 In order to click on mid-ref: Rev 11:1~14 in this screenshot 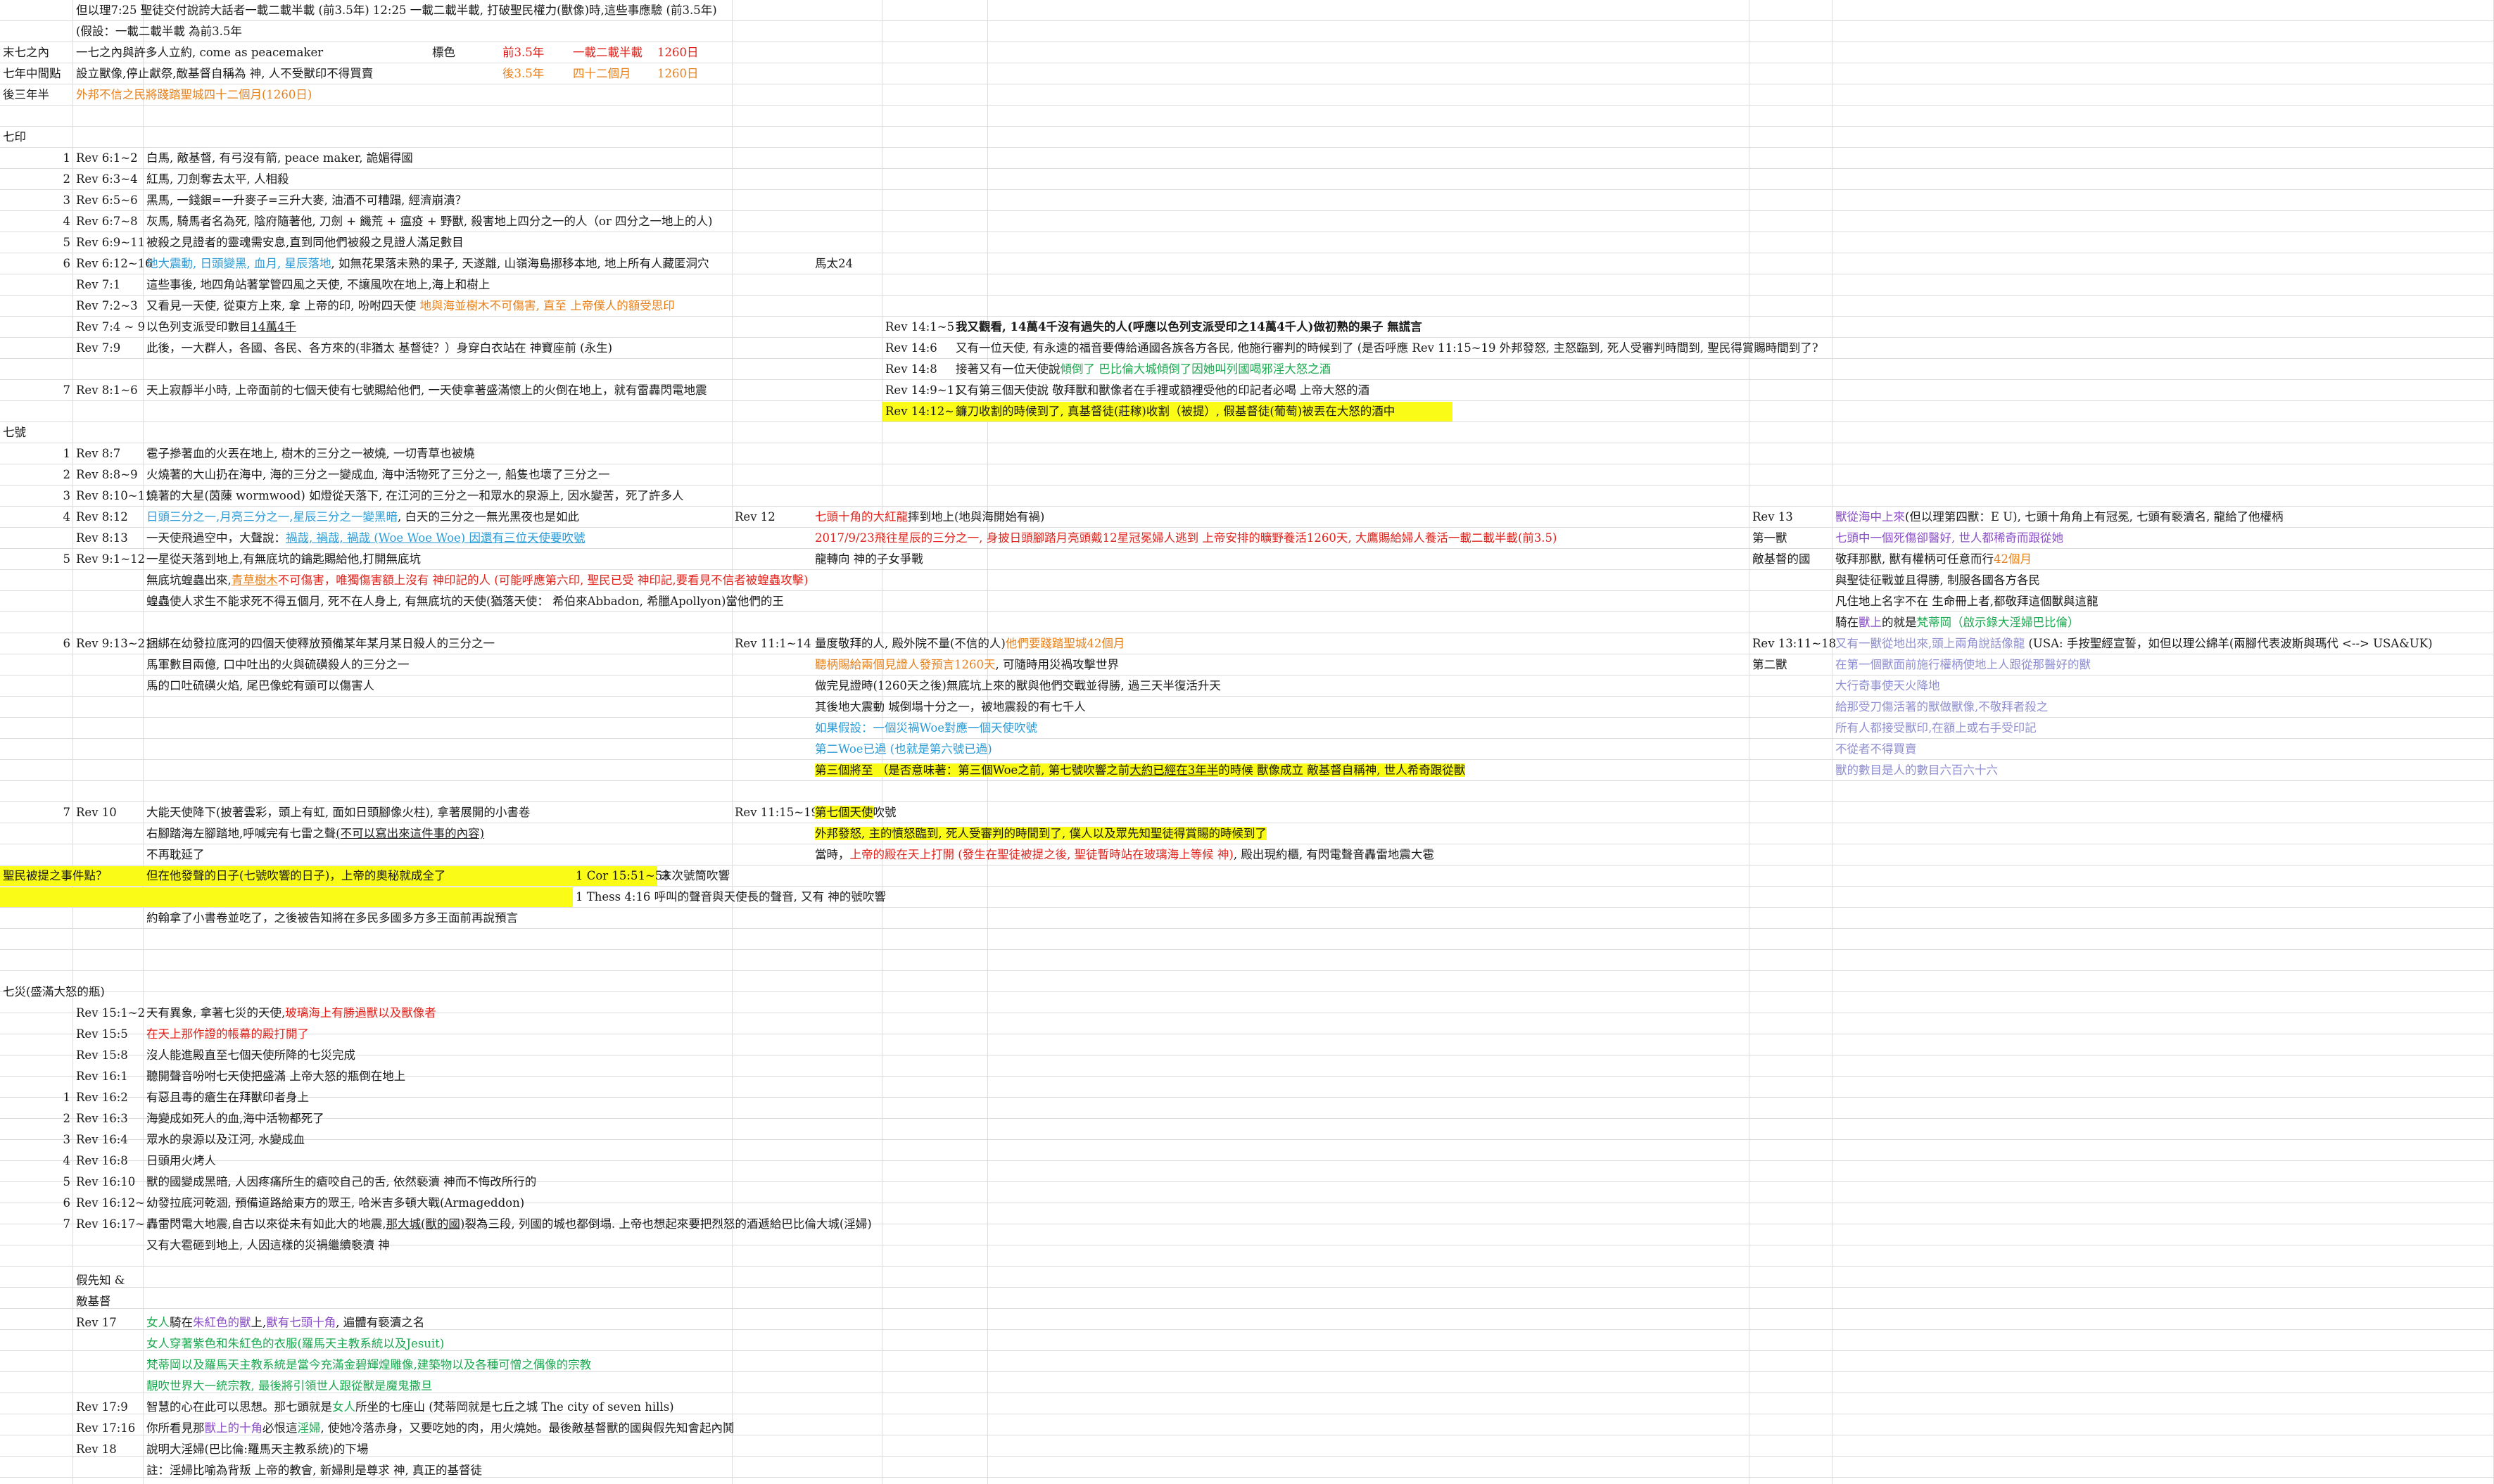, I will do `click(773, 644)`.